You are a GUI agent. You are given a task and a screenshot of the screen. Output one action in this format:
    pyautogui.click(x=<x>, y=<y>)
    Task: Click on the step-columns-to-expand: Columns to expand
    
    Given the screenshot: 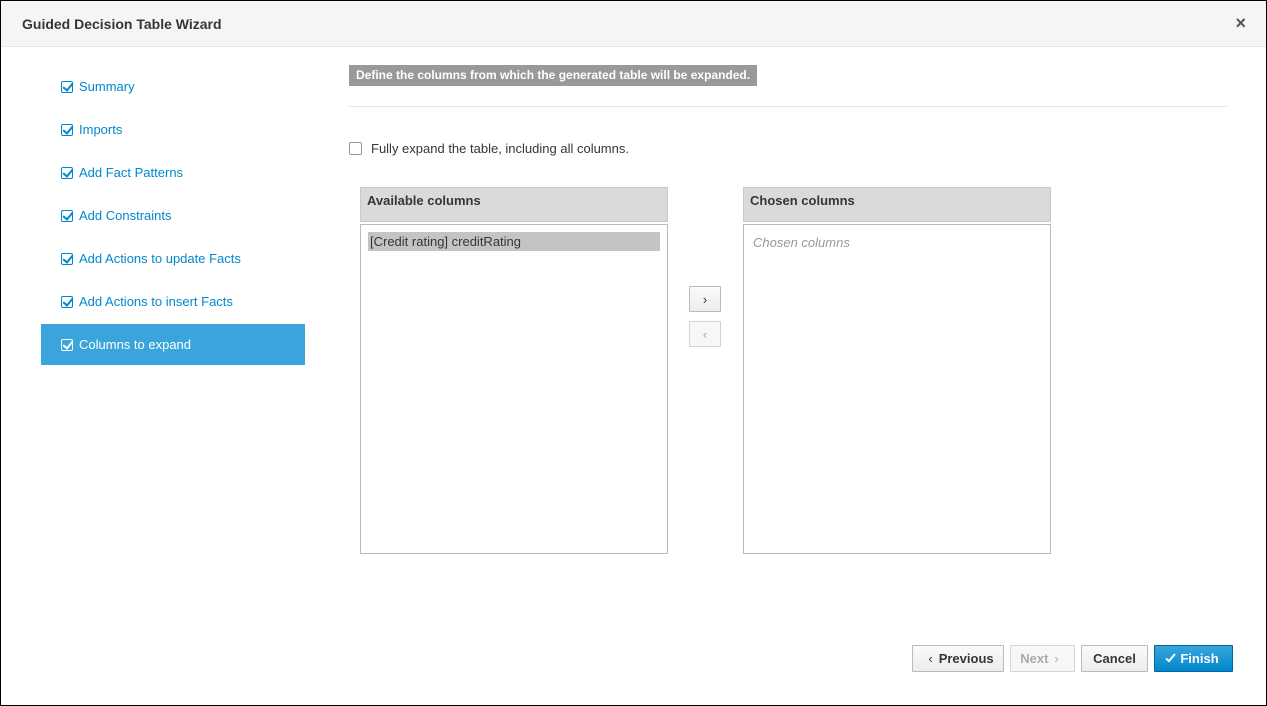 What is the action you would take?
    pyautogui.click(x=173, y=344)
    